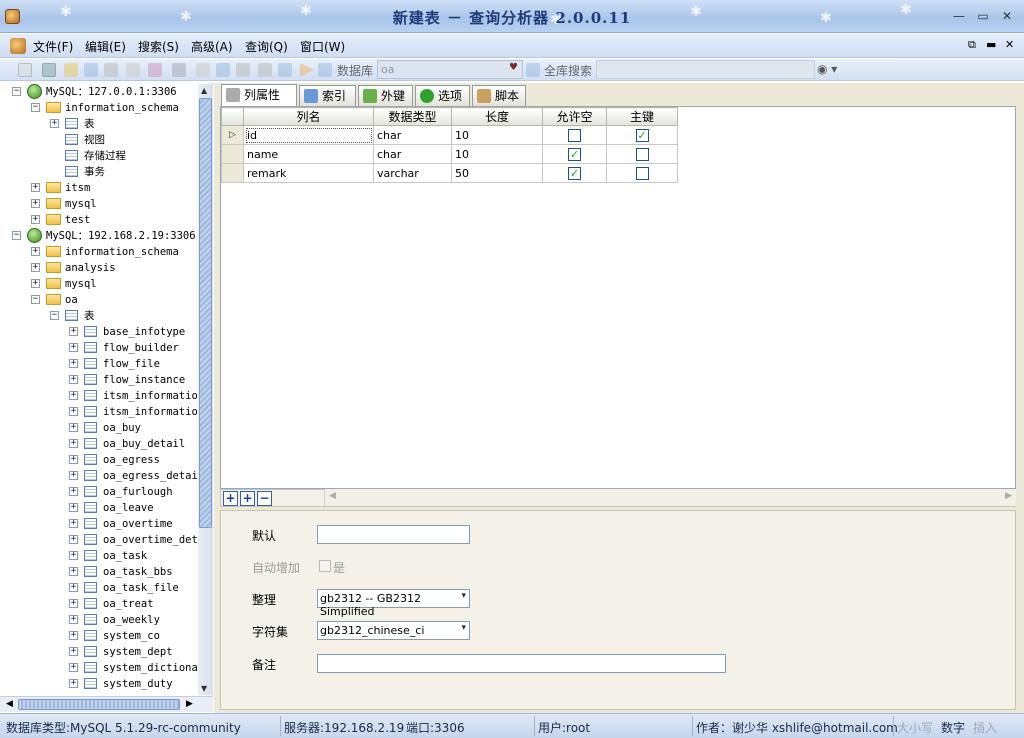 This screenshot has height=738, width=1024. What do you see at coordinates (412, 116) in the screenshot?
I see `header-data-type: 数据类型` at bounding box center [412, 116].